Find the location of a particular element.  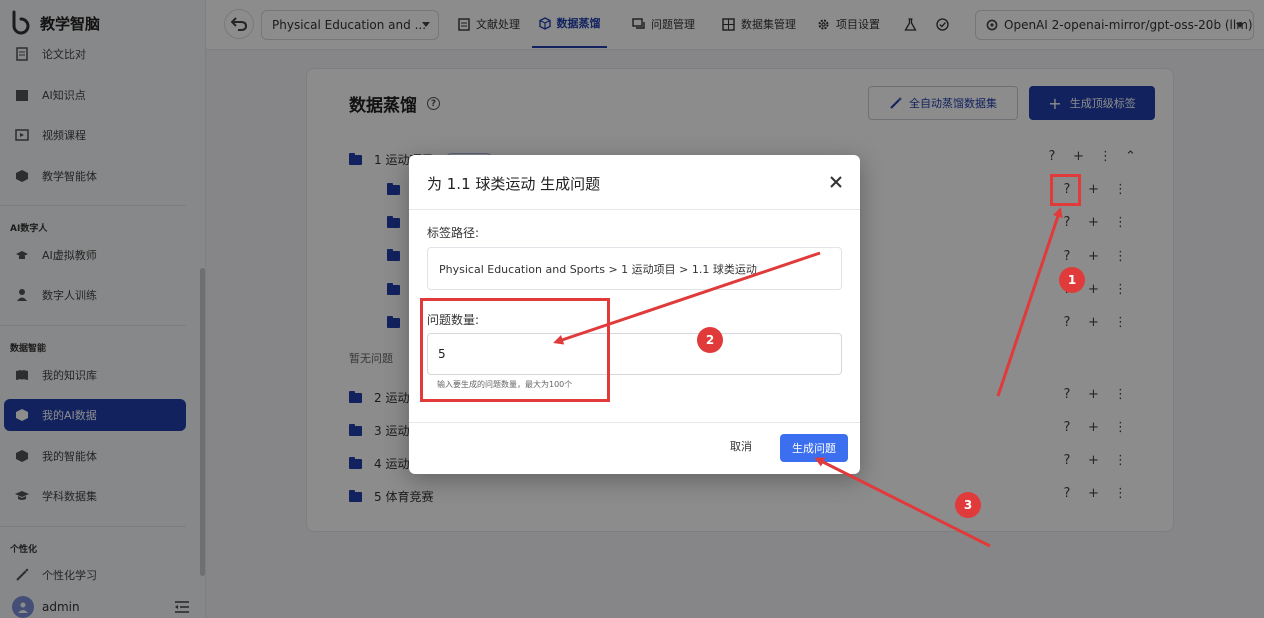

generate-questions-button: 生成问题 is located at coordinates (814, 448).